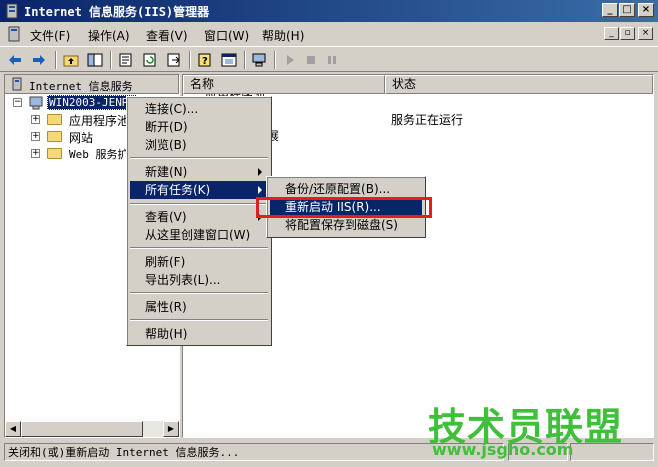 The width and height of the screenshot is (658, 467). I want to click on menu-item-new-label: 新建(N), so click(166, 172).